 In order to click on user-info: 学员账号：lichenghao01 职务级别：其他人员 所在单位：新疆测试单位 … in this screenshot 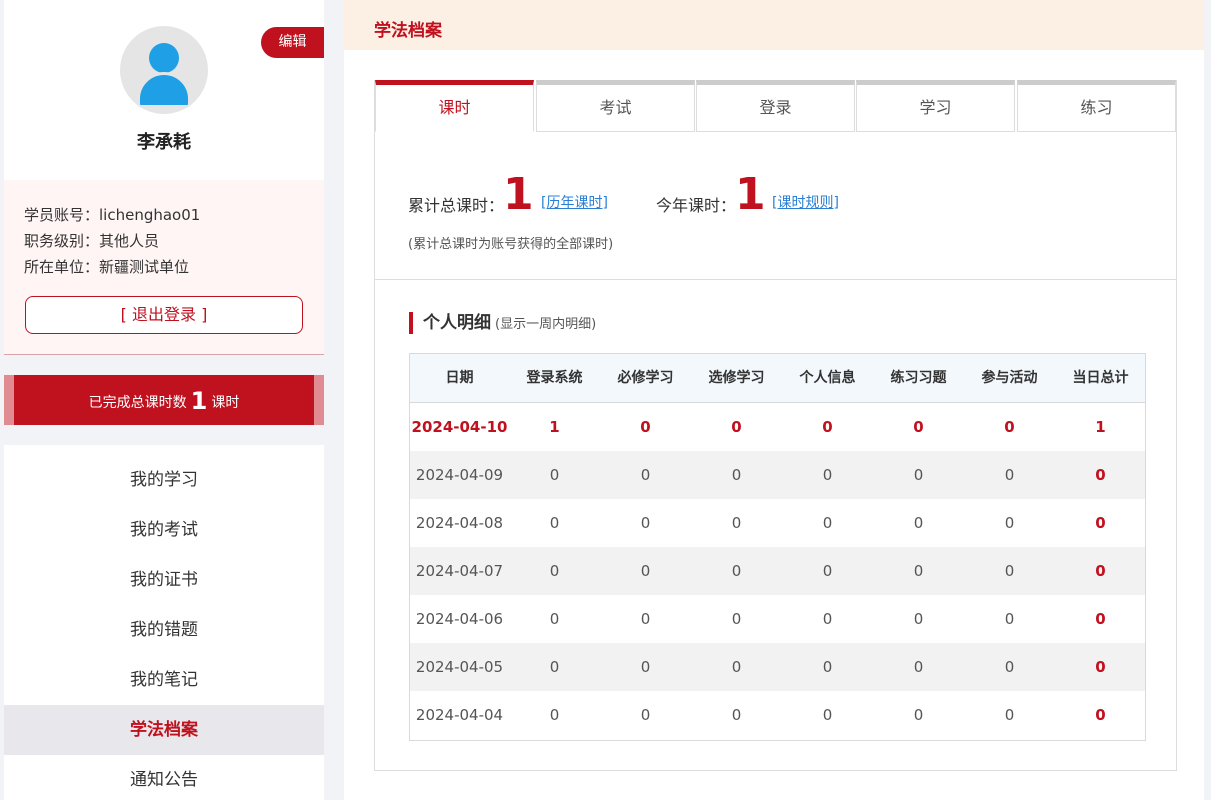, I will do `click(164, 267)`.